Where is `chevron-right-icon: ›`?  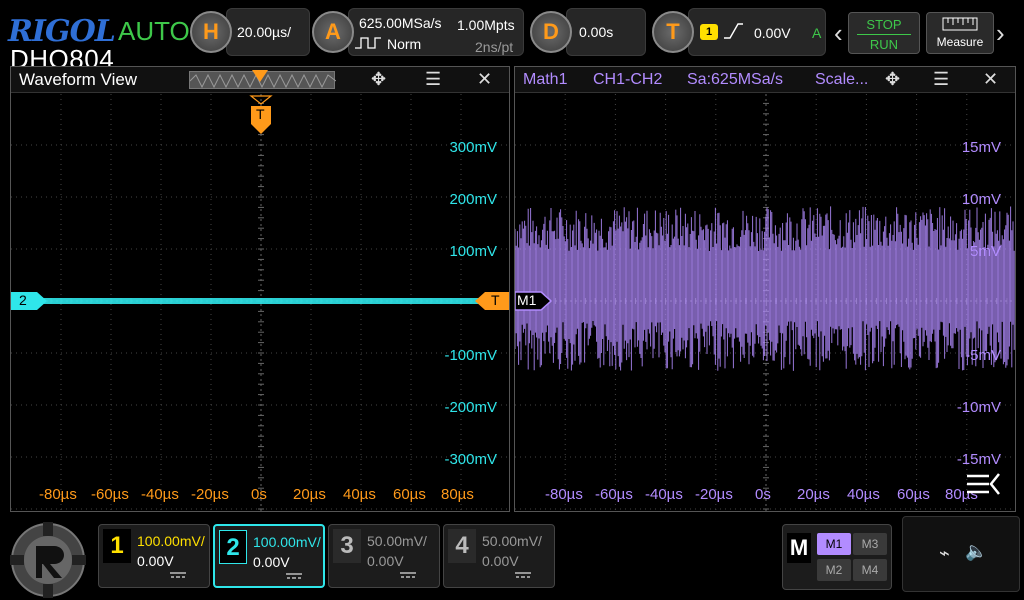
chevron-right-icon: › is located at coordinates (1000, 33).